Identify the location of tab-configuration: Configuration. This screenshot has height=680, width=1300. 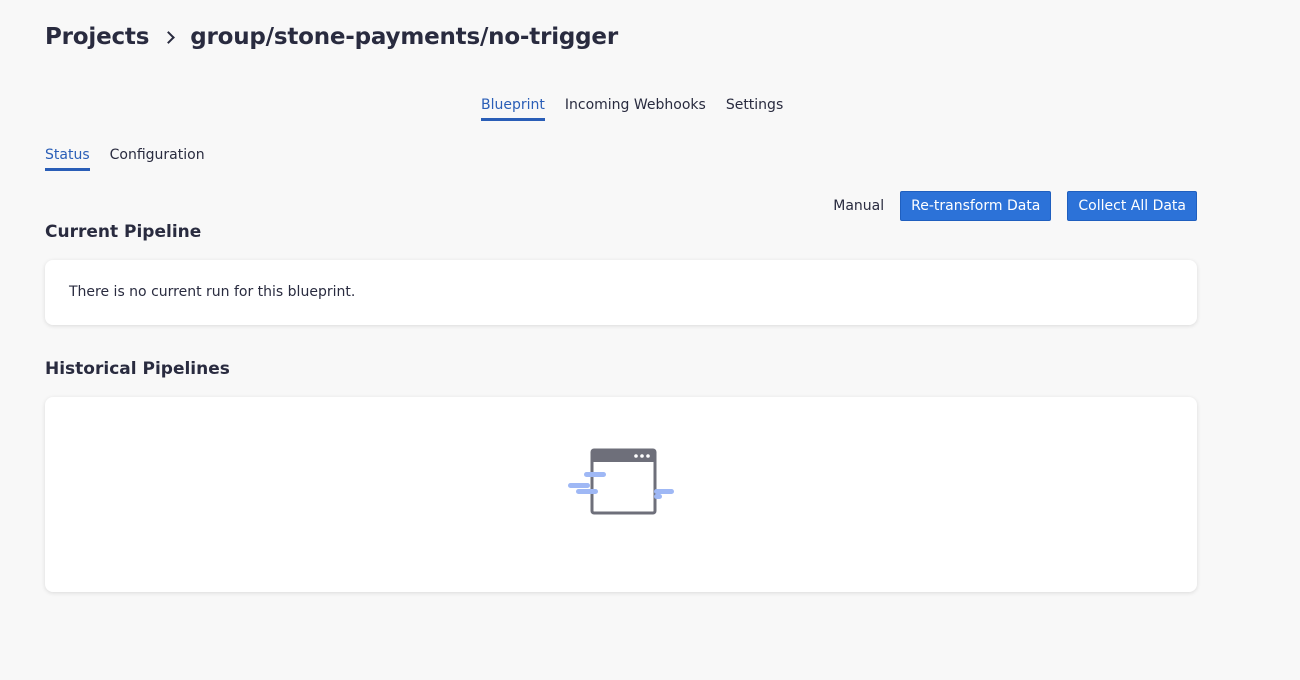
(157, 159).